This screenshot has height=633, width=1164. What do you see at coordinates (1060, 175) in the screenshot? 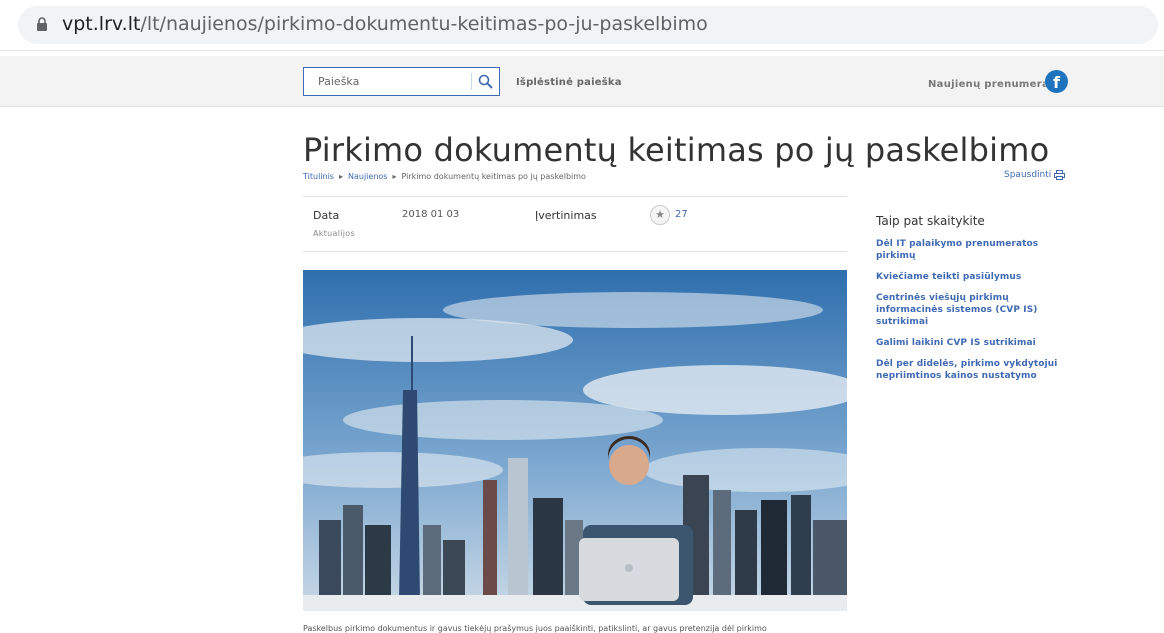
I see `printer-icon` at bounding box center [1060, 175].